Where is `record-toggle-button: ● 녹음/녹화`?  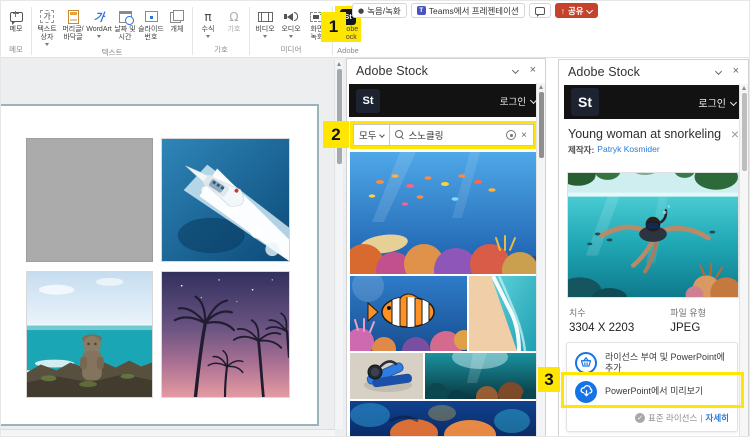
record-toggle-button: ● 녹음/녹화 is located at coordinates (379, 10).